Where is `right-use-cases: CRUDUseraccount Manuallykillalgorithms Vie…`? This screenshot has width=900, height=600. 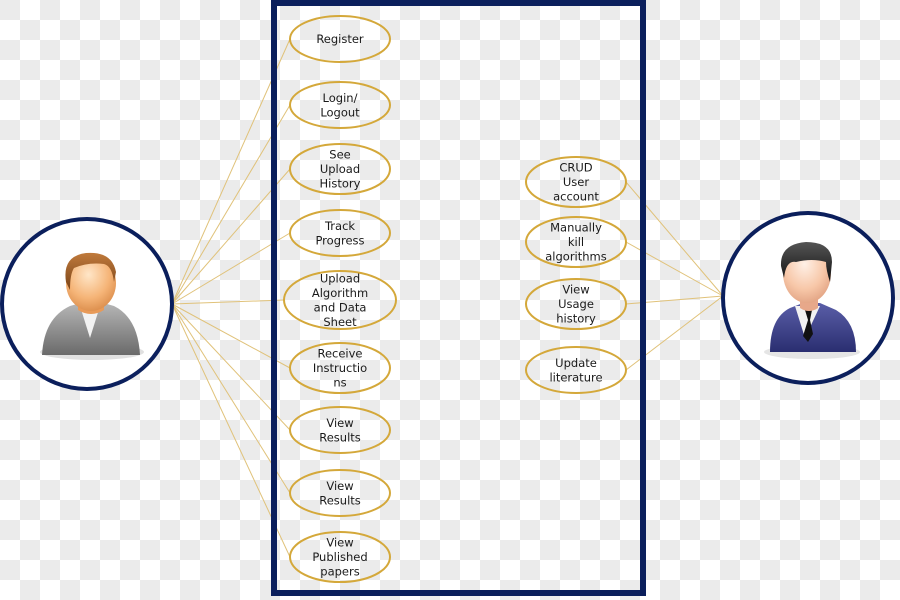 right-use-cases: CRUDUseraccount Manuallykillalgorithms Vie… is located at coordinates (576, 275).